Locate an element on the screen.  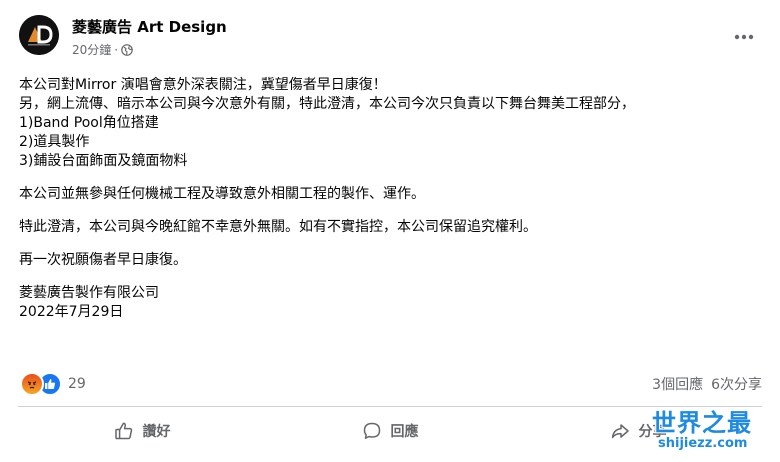
shares-count: 6次分享 is located at coordinates (736, 384).